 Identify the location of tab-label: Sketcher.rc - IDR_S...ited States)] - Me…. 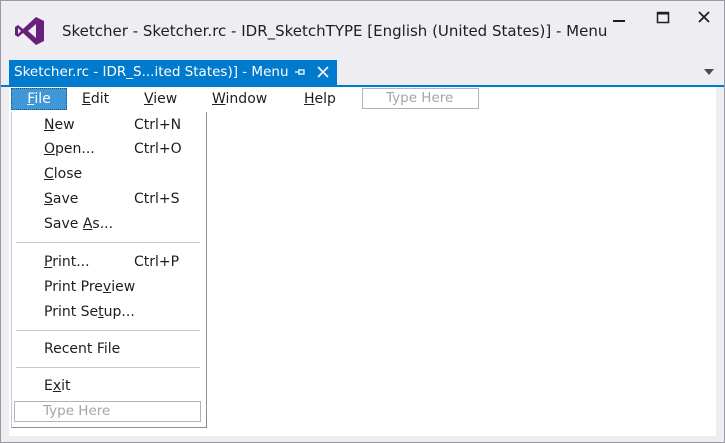
(151, 72).